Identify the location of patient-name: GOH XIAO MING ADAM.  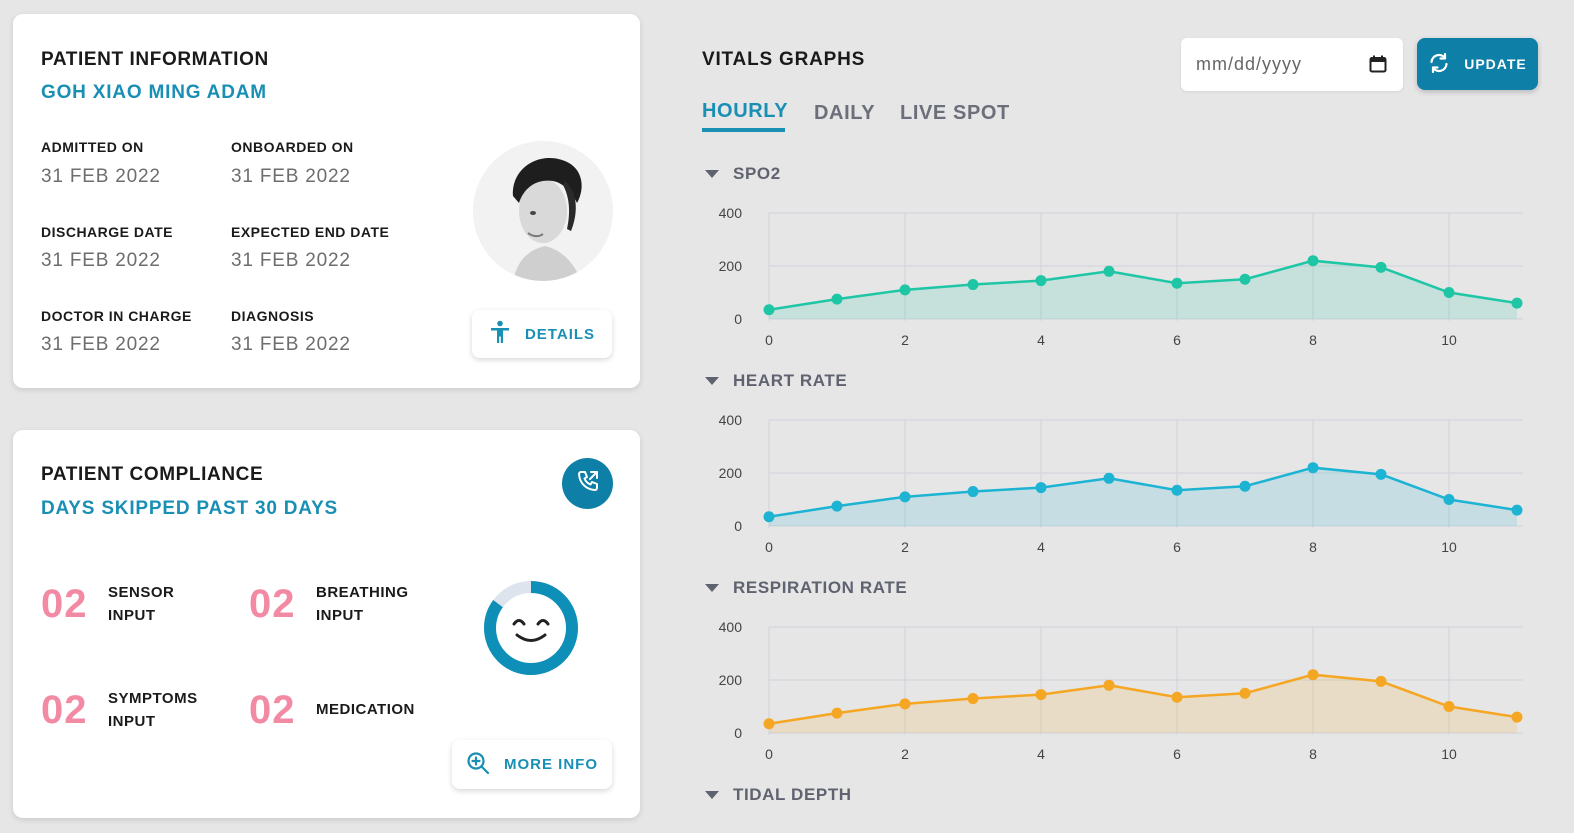
(154, 92).